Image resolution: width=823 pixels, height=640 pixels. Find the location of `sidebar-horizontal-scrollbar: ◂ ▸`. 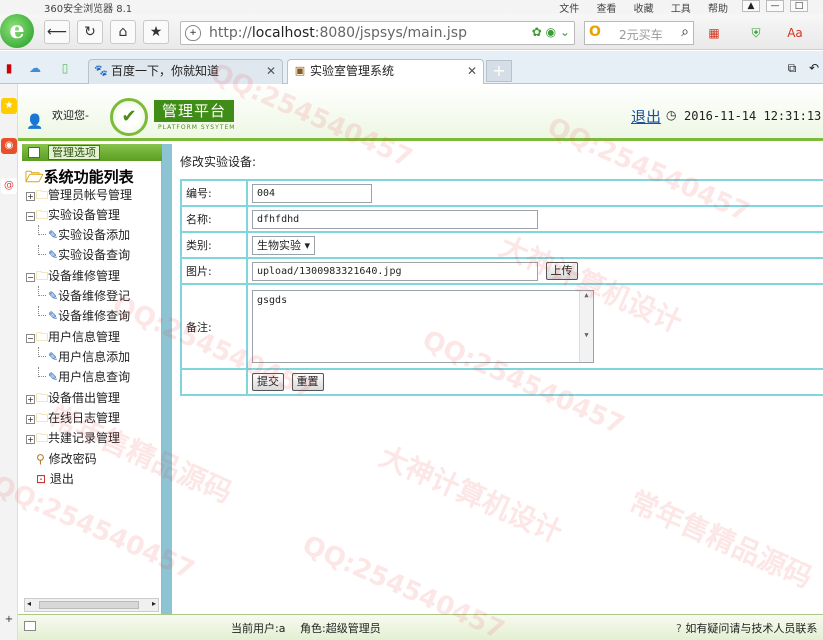

sidebar-horizontal-scrollbar: ◂ ▸ is located at coordinates (91, 605).